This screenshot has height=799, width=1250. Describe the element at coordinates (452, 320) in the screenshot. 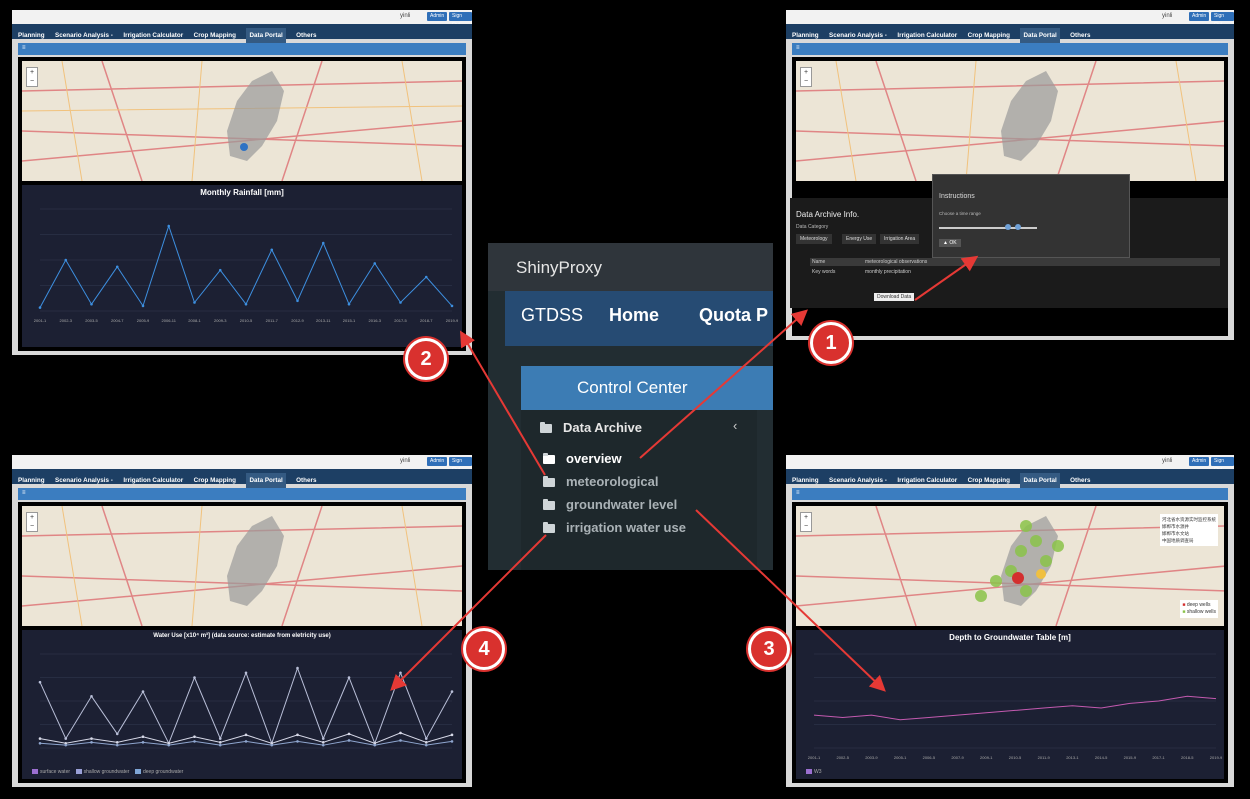

I see `x-tick-label: 2019-9` at that location.